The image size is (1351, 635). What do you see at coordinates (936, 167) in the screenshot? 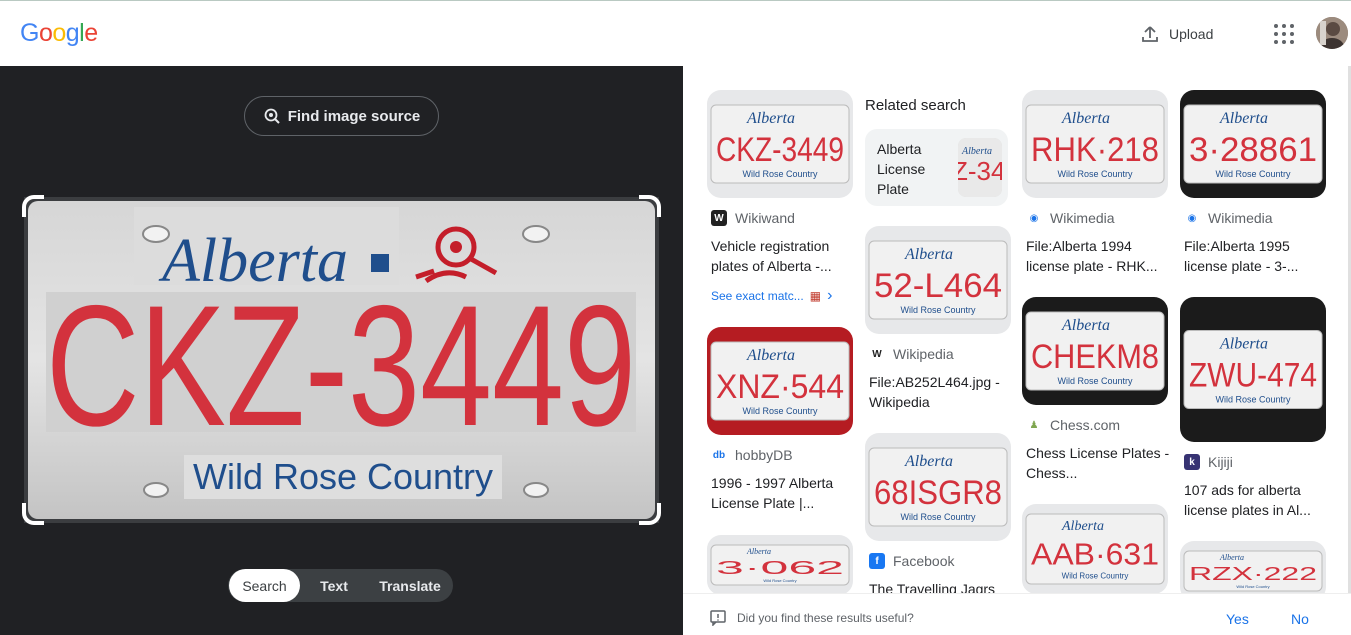
I see `related-search-chip: Alberta License Plate Alberta Z-34` at bounding box center [936, 167].